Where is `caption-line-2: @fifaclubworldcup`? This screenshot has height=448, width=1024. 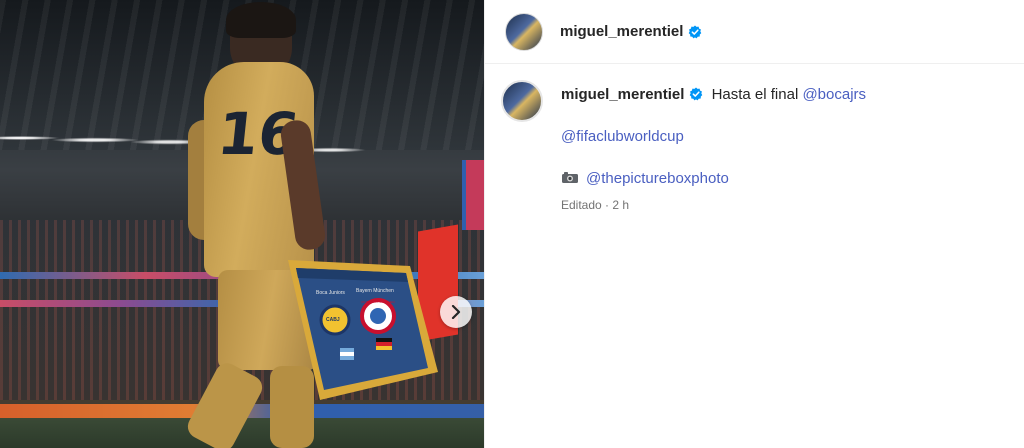 caption-line-2: @fifaclubworldcup is located at coordinates (776, 137).